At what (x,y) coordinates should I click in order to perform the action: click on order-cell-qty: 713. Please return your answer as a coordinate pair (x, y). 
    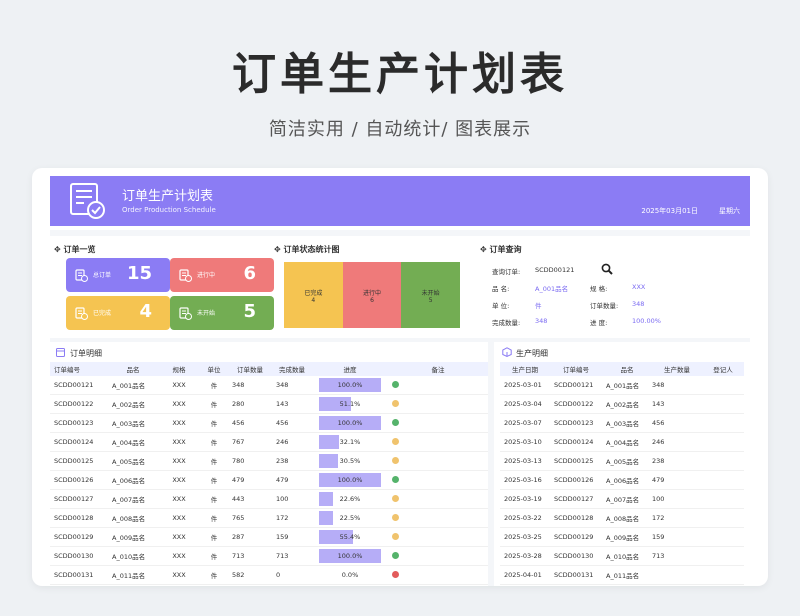
    Looking at the image, I should click on (250, 556).